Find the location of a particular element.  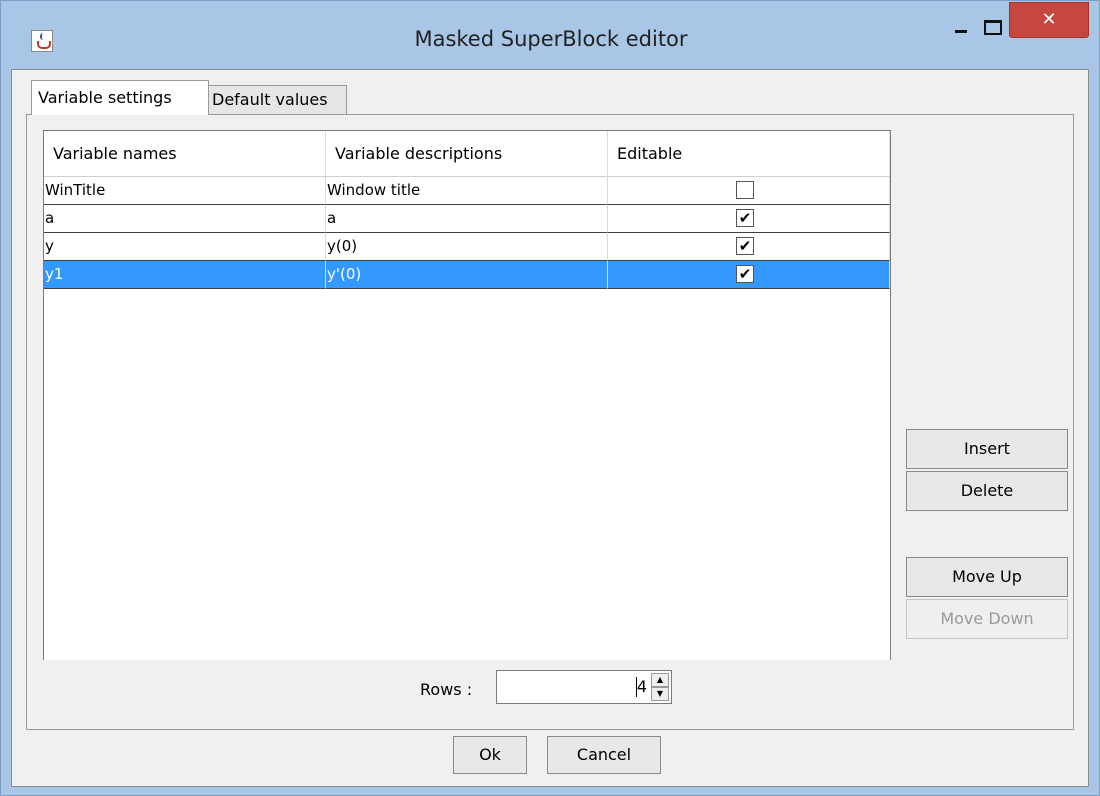

insert-button: Insert is located at coordinates (987, 449).